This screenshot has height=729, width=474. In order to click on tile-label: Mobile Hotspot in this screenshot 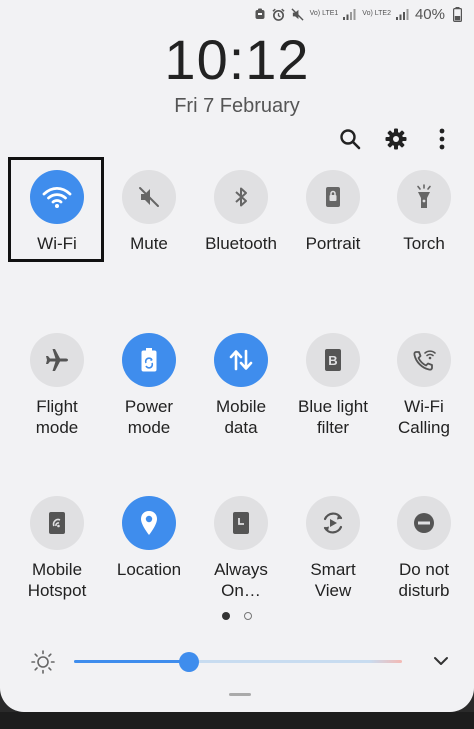, I will do `click(57, 580)`.